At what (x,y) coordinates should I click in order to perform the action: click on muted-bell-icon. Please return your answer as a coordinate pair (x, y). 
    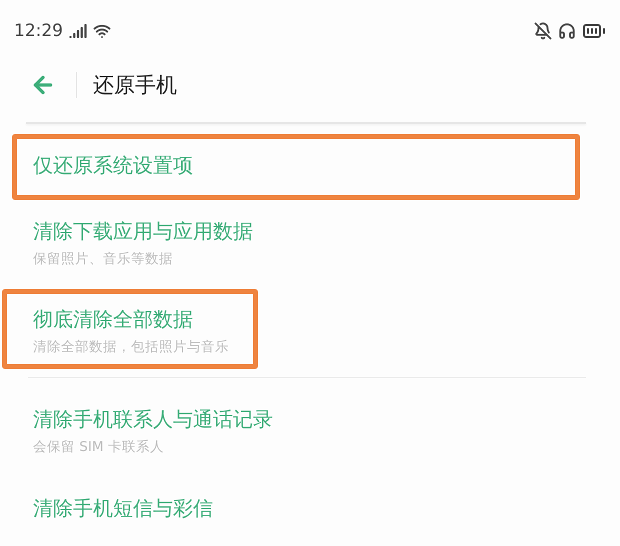
    Looking at the image, I should click on (543, 31).